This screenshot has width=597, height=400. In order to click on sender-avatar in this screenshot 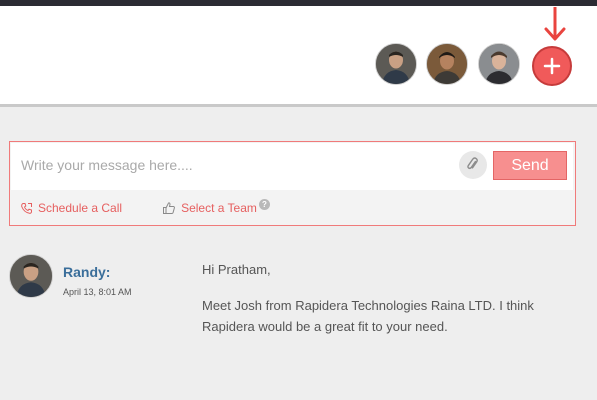, I will do `click(31, 276)`.